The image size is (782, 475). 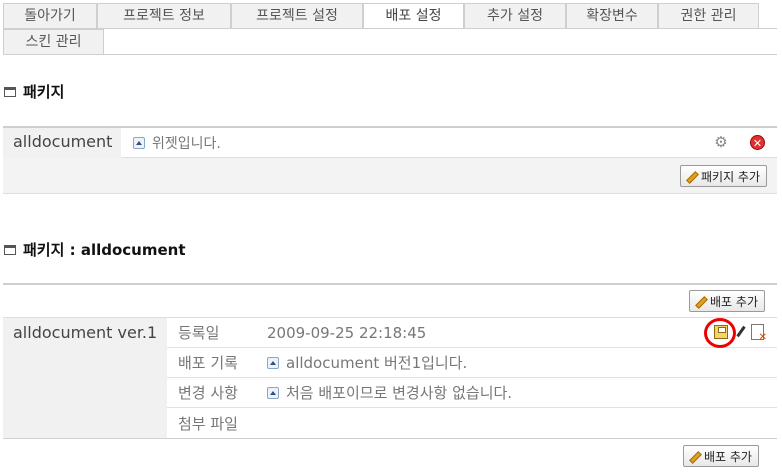 What do you see at coordinates (208, 393) in the screenshot?
I see `changes-label: 변경 사항` at bounding box center [208, 393].